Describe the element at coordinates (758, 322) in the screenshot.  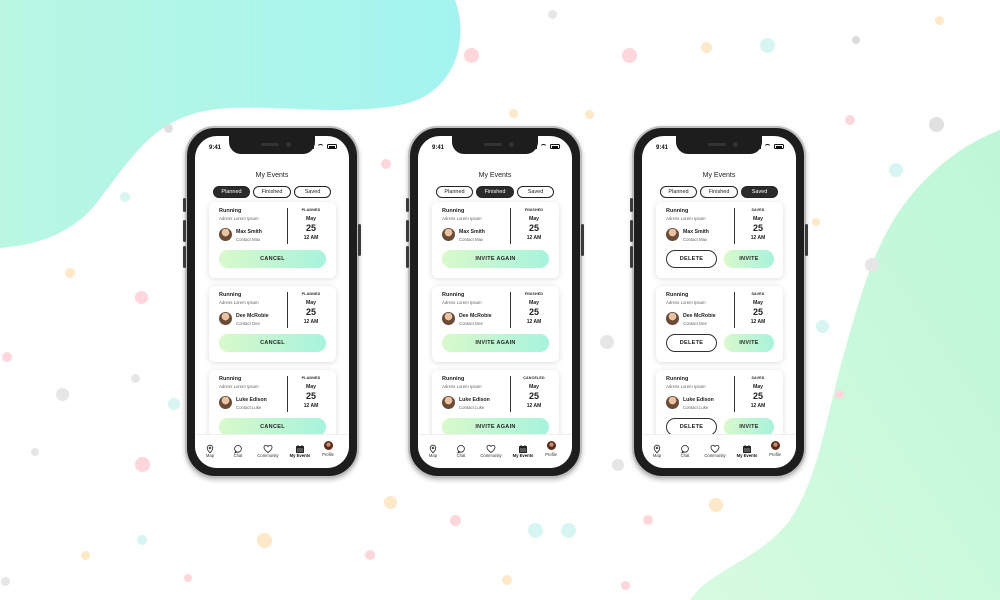
I see `event-time: 12 AM` at that location.